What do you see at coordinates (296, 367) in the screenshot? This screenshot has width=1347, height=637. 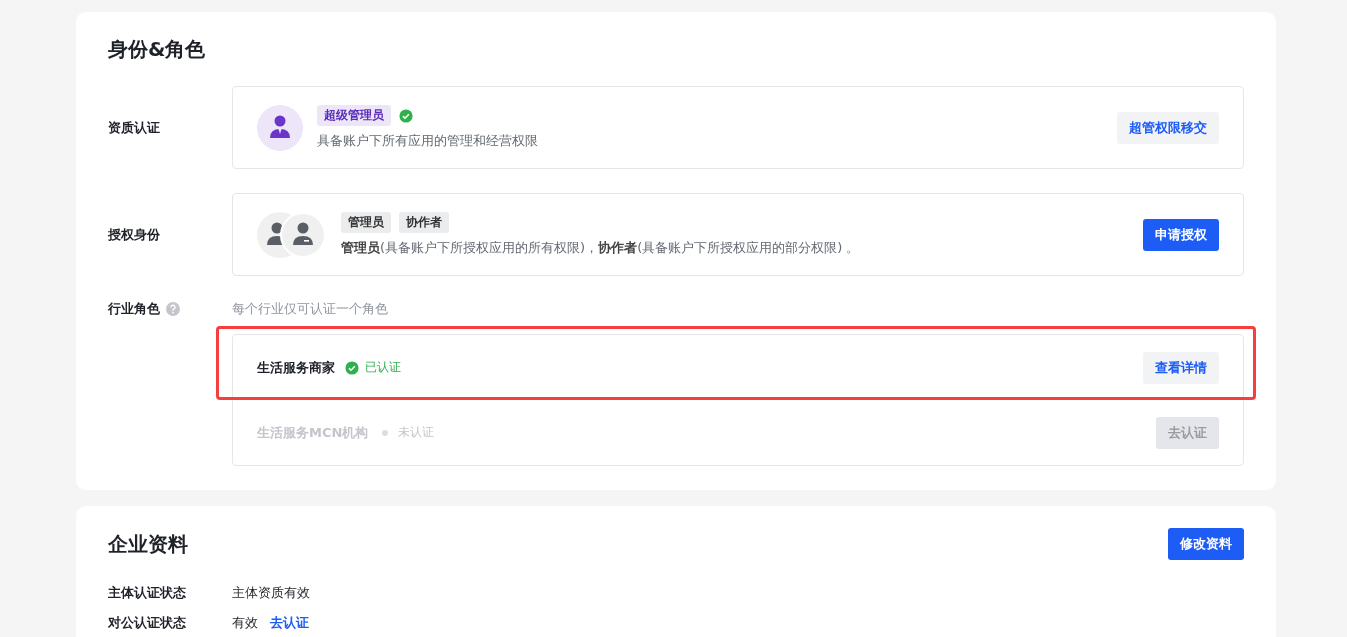 I see `role-name: 生活服务商家` at bounding box center [296, 367].